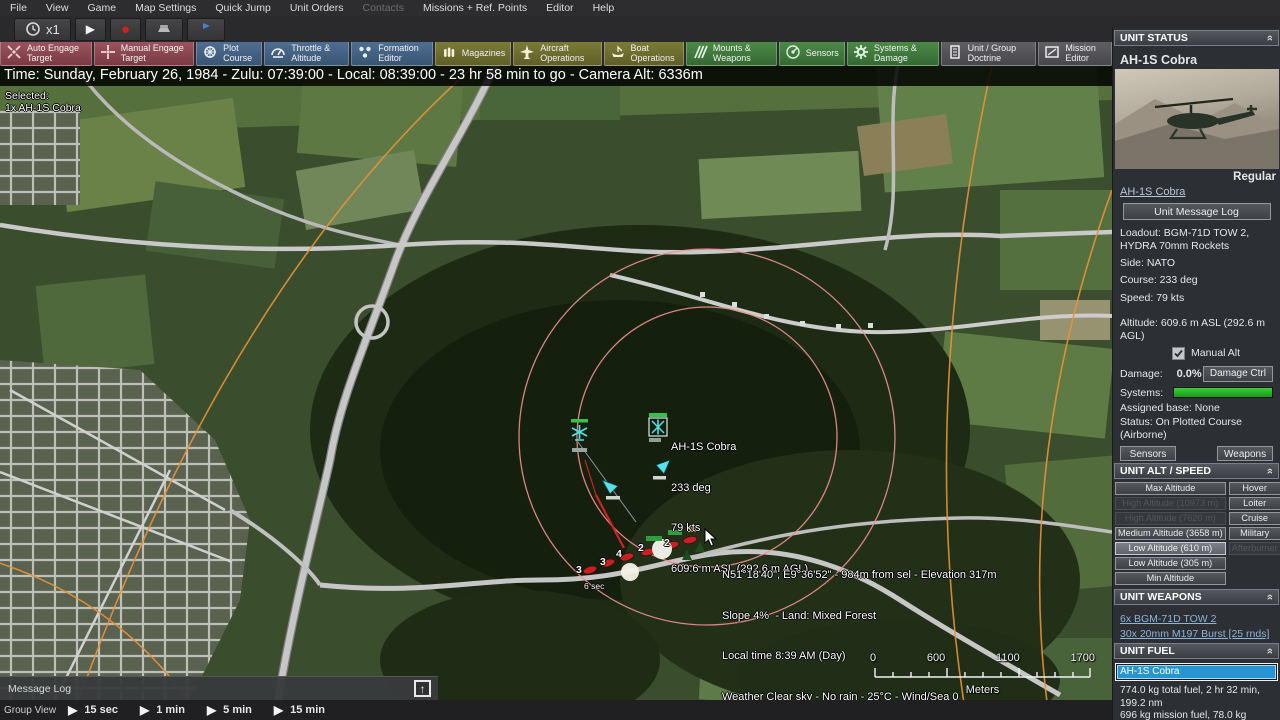 The width and height of the screenshot is (1280, 720). Describe the element at coordinates (1196, 619) in the screenshot. I see `weapon-link-tow: 6x BGM-71D TOW 2` at that location.